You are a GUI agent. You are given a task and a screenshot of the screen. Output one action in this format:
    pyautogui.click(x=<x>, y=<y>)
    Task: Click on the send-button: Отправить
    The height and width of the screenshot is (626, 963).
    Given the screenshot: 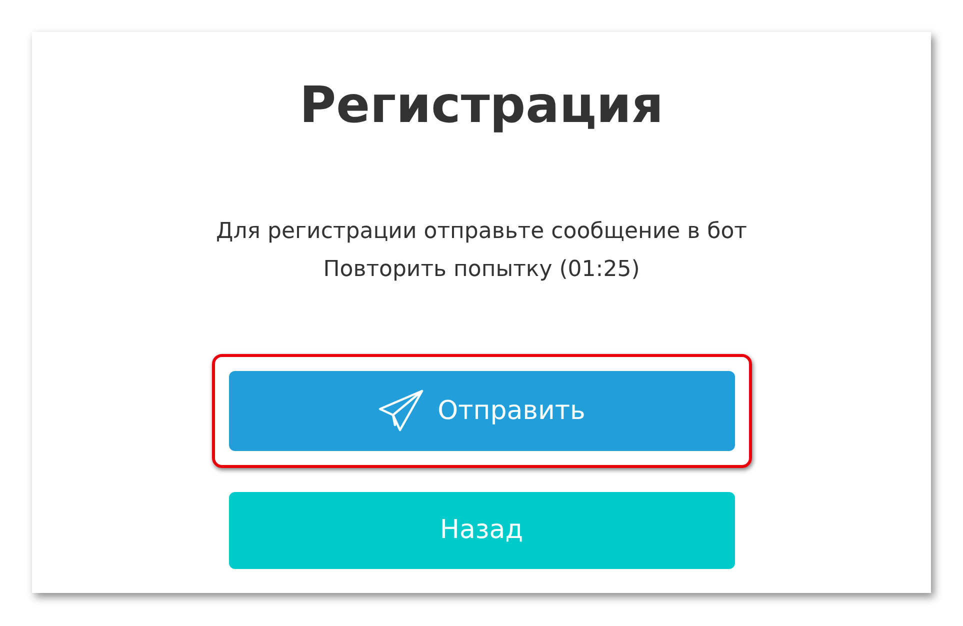 What is the action you would take?
    pyautogui.click(x=481, y=411)
    